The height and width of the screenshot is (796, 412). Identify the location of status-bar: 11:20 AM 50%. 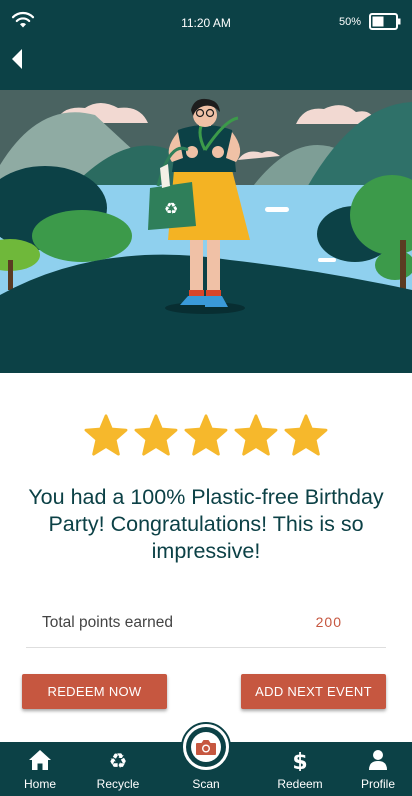
(206, 22).